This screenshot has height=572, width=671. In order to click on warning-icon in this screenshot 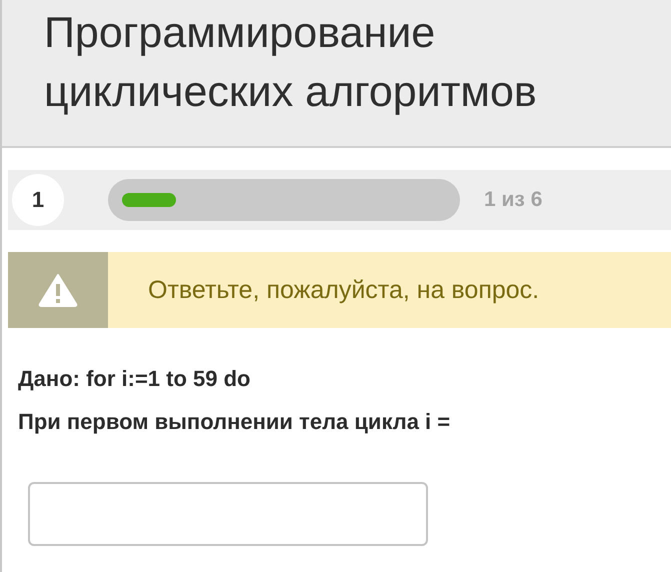, I will do `click(58, 290)`.